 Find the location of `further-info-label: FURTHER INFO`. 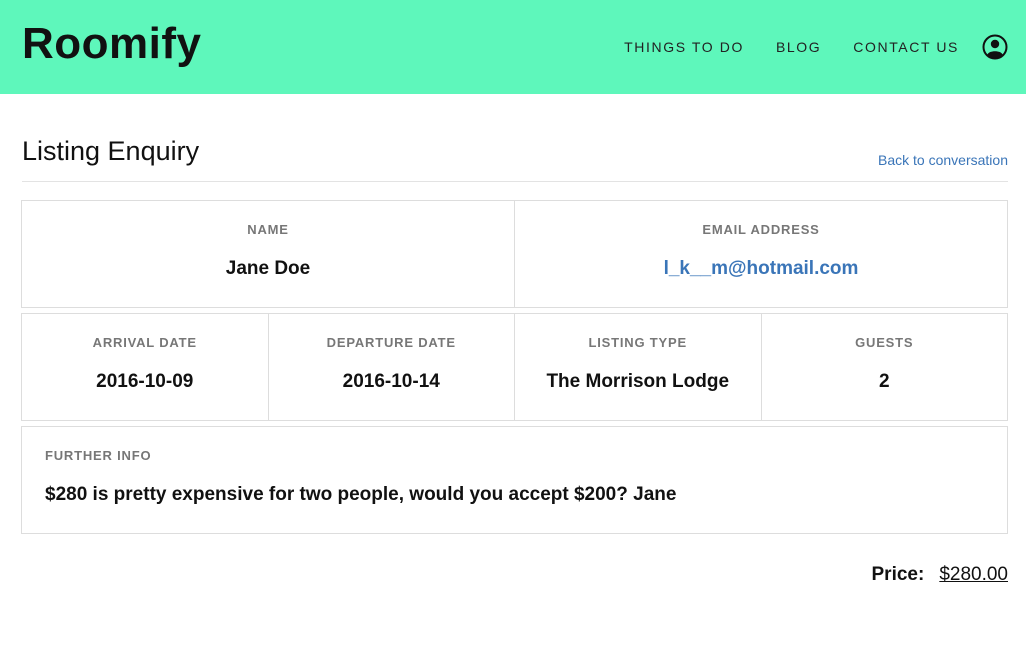

further-info-label: FURTHER INFO is located at coordinates (98, 455).